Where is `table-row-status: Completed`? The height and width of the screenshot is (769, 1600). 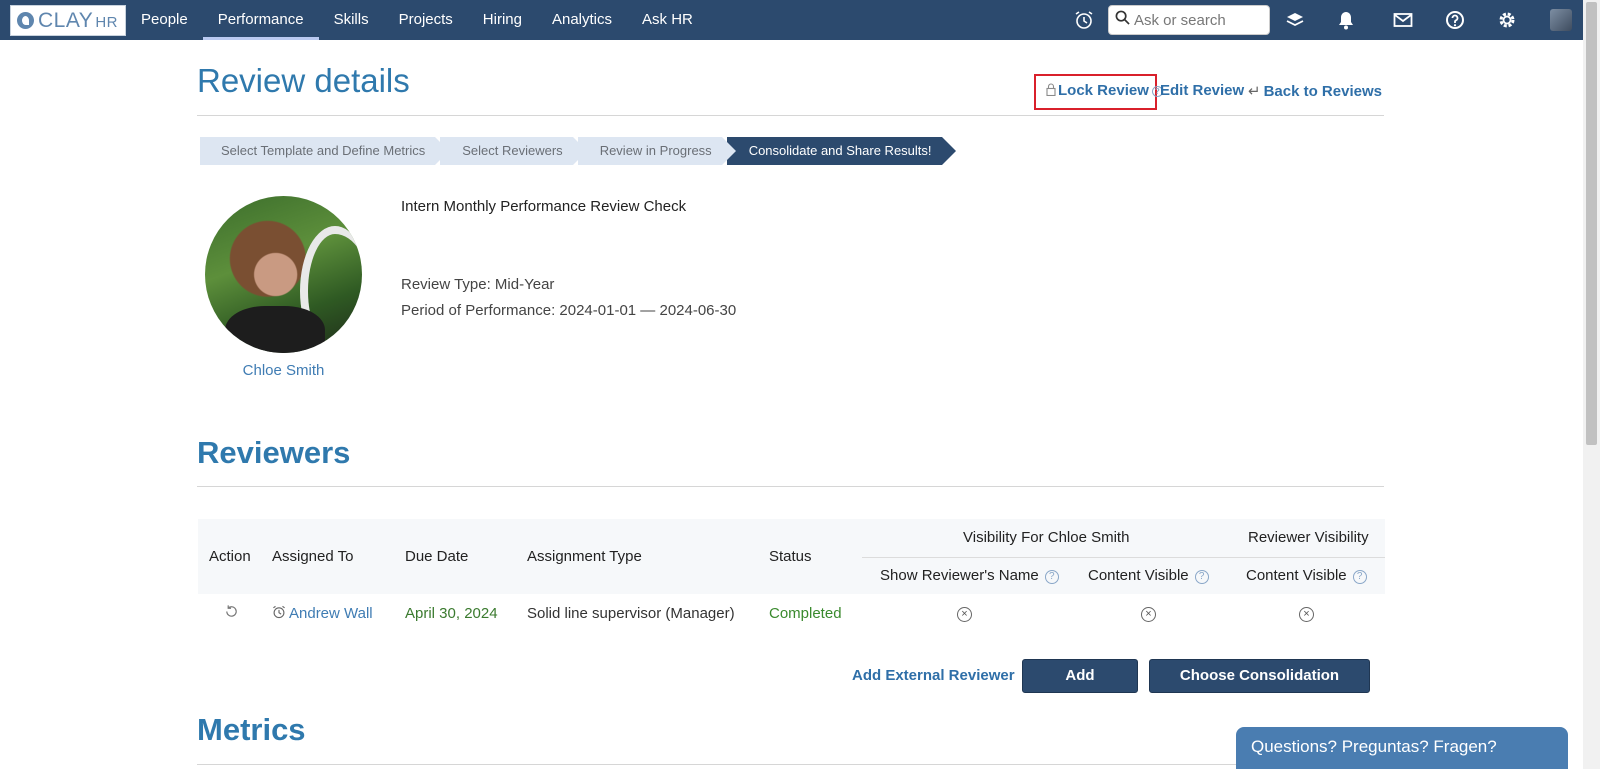 table-row-status: Completed is located at coordinates (805, 613).